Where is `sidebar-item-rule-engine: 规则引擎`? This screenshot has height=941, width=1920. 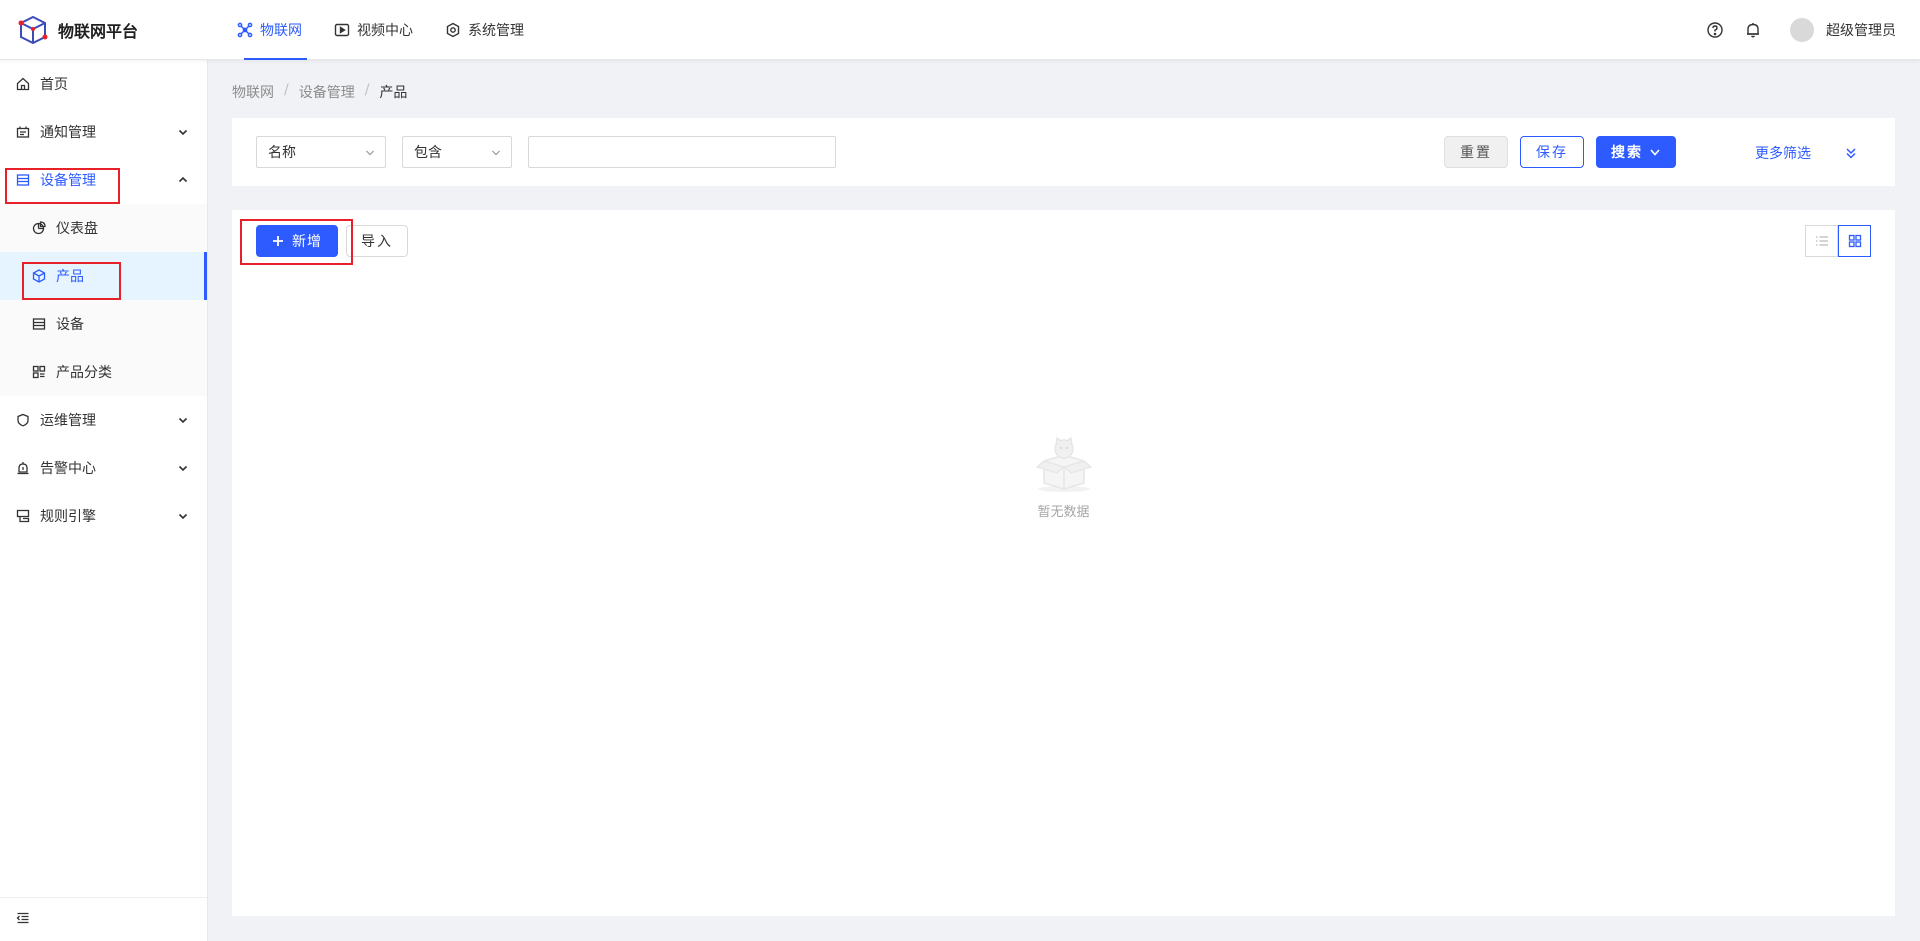 sidebar-item-rule-engine: 规则引擎 is located at coordinates (103, 516).